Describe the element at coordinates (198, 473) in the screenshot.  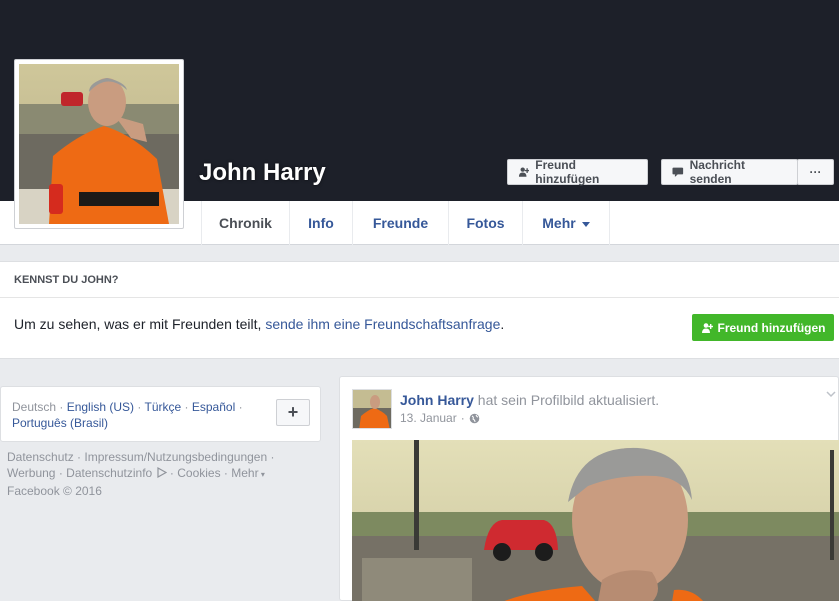
I see `footer-cookies: Cookies` at that location.